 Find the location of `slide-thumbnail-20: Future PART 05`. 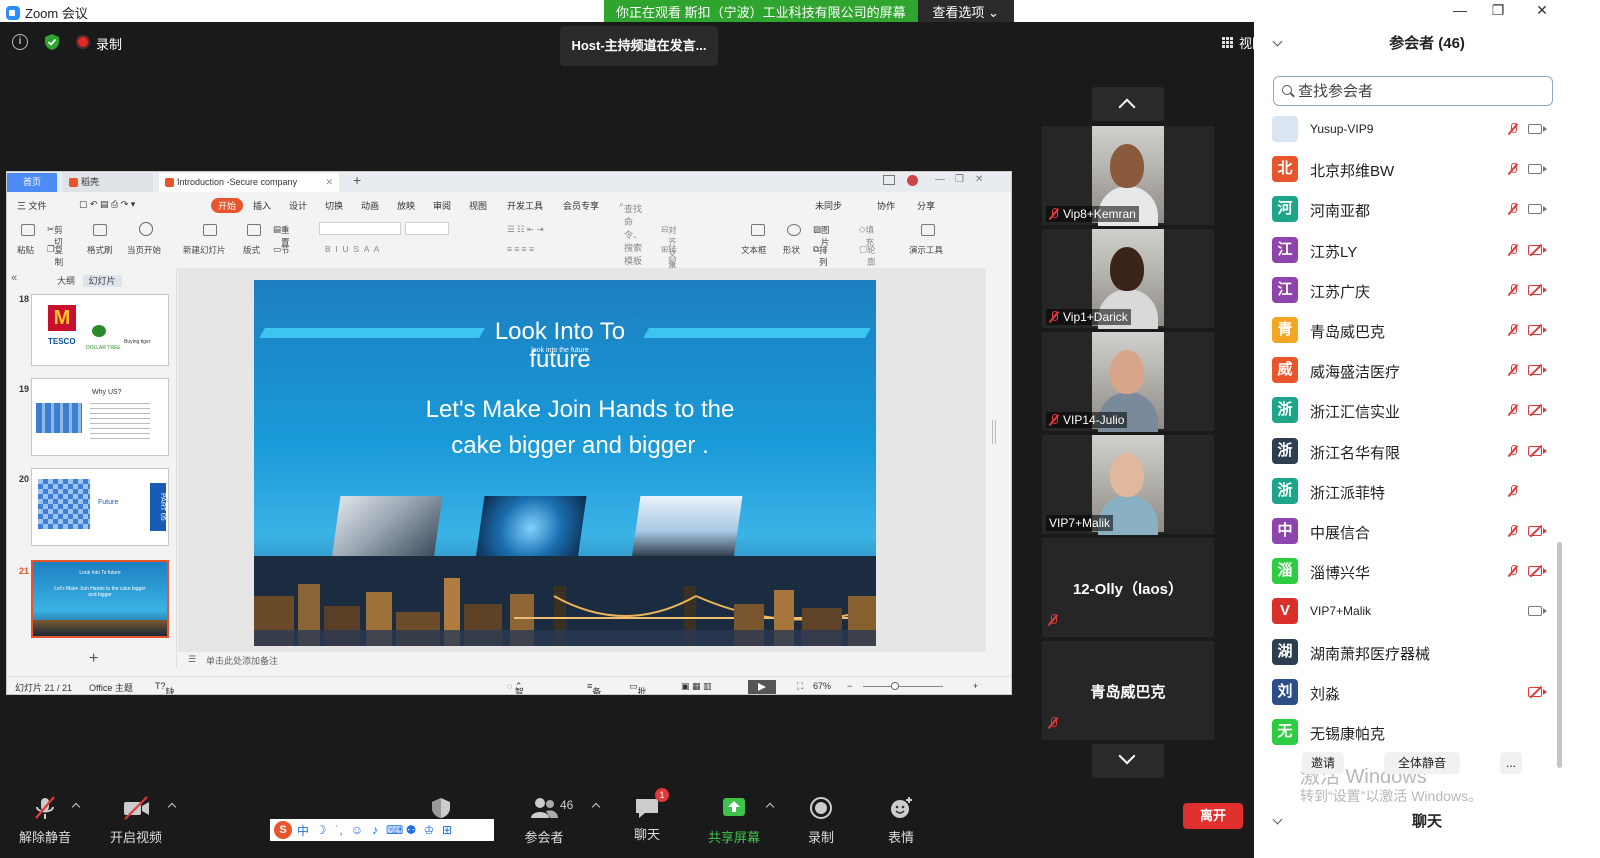

slide-thumbnail-20: Future PART 05 is located at coordinates (100, 507).